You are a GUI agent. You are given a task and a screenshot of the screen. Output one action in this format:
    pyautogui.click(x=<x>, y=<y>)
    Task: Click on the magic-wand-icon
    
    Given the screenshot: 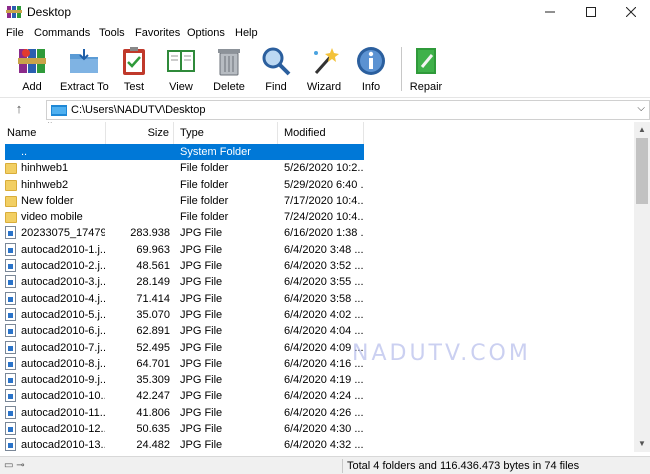 What is the action you would take?
    pyautogui.click(x=326, y=61)
    